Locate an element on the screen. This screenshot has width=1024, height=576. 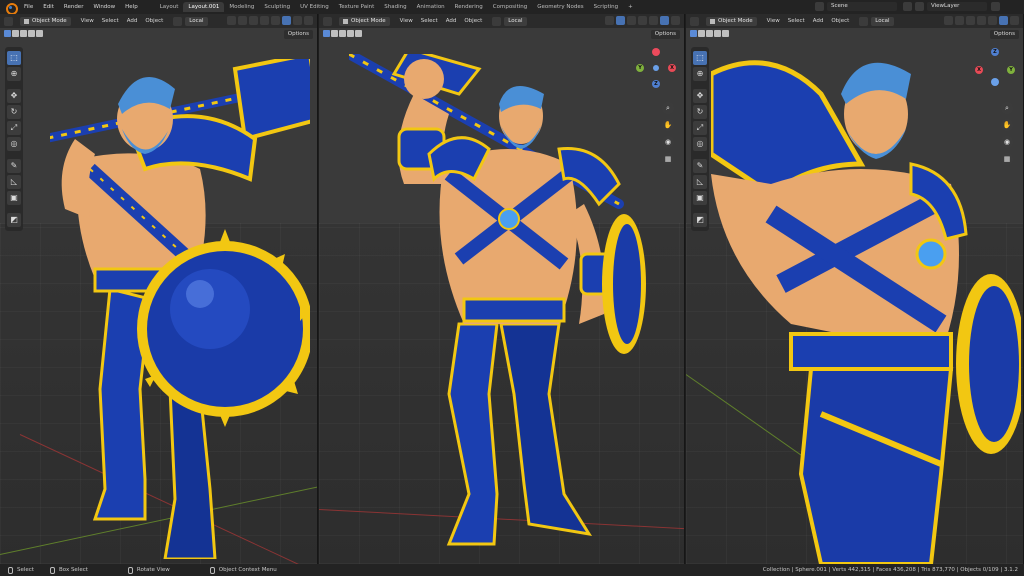
scale-tool-icon: ⤢ is located at coordinates (14, 128).